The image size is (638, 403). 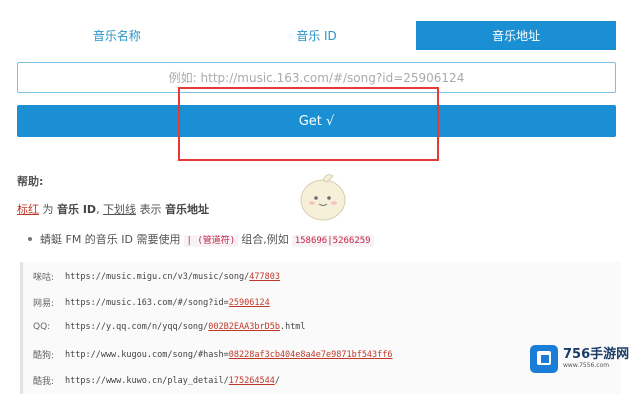 What do you see at coordinates (167, 303) in the screenshot?
I see `example-link-netease: https://music.163.com/#/song?id=25906124` at bounding box center [167, 303].